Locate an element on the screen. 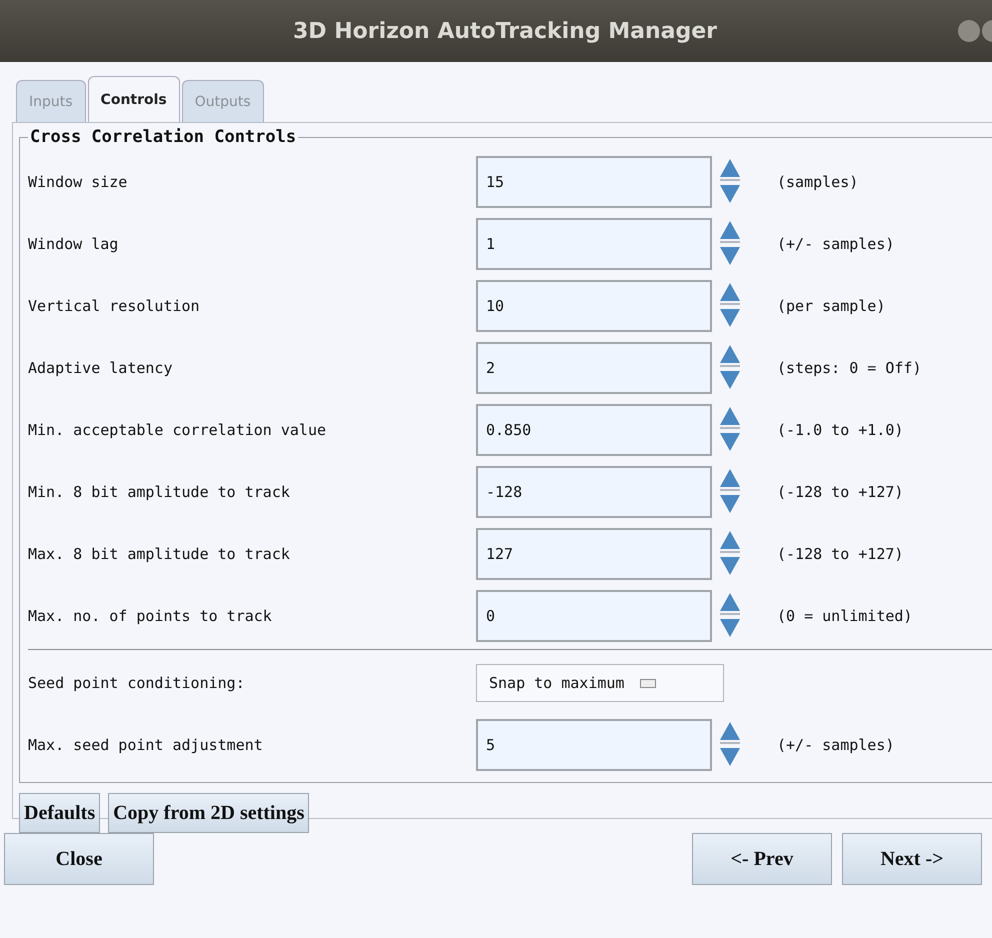  field-label: Vertical resolution is located at coordinates (114, 306).